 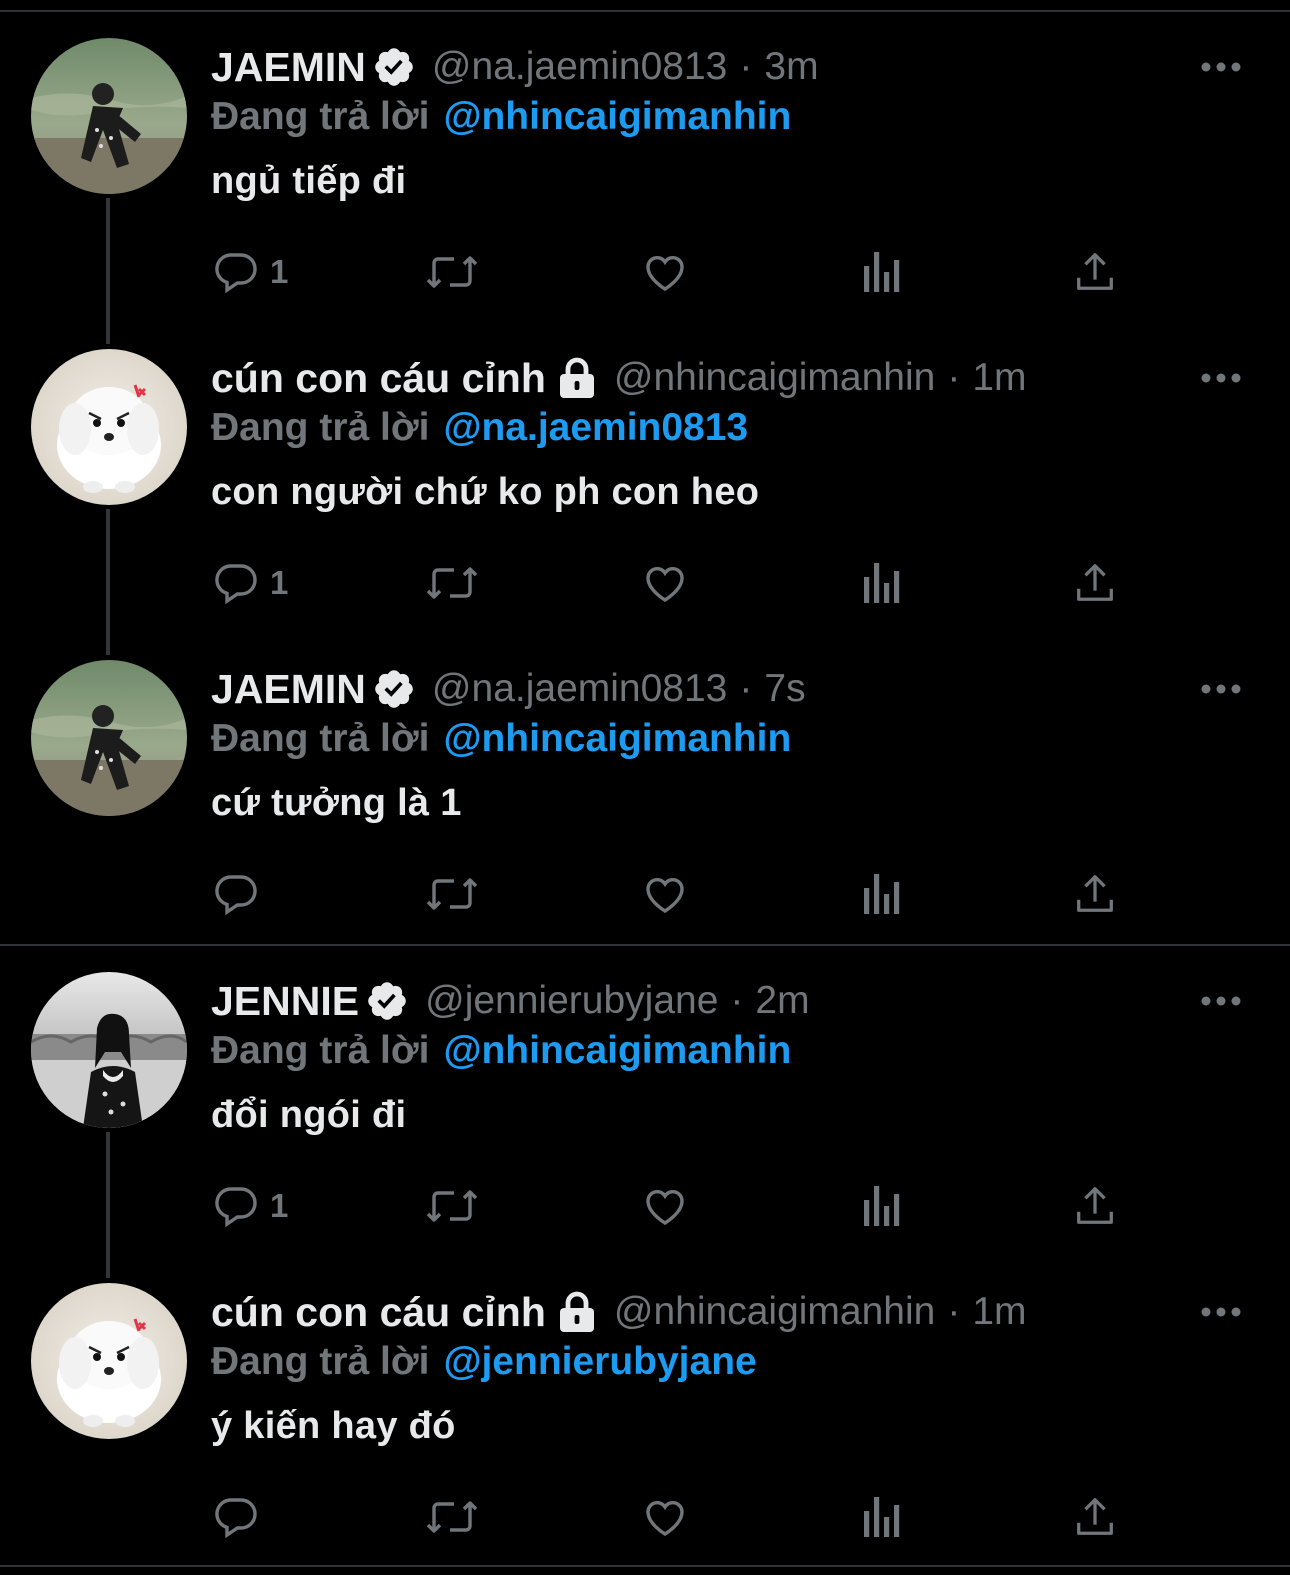 What do you see at coordinates (577, 1312) in the screenshot?
I see `lock-icon` at bounding box center [577, 1312].